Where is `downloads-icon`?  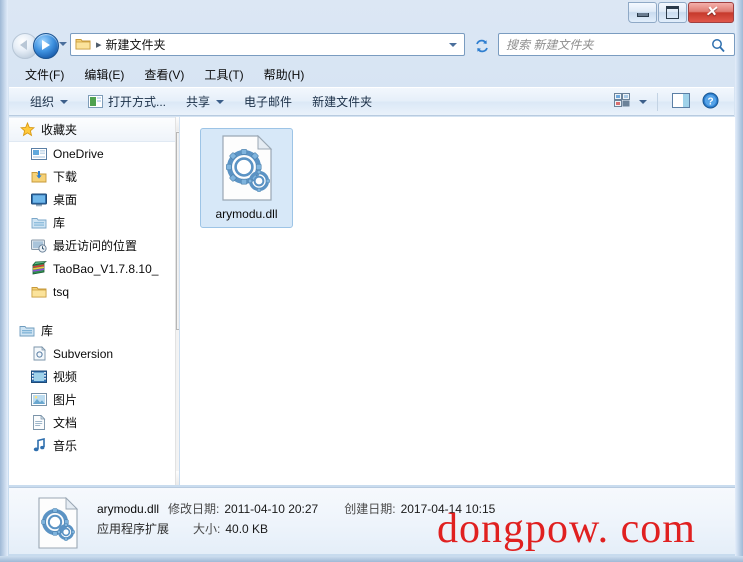 downloads-icon is located at coordinates (39, 177).